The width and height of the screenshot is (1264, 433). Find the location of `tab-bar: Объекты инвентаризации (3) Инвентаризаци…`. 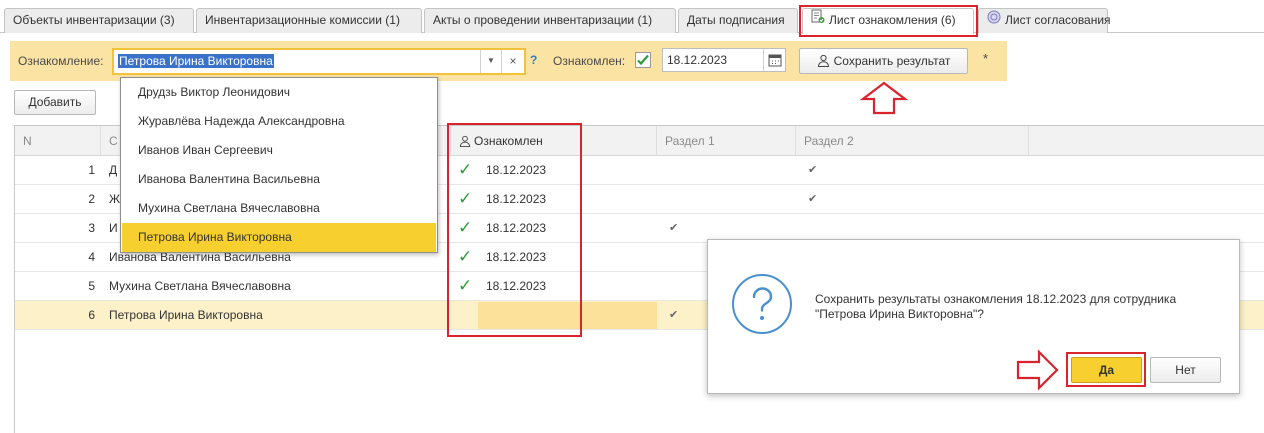

tab-bar: Объекты инвентаризации (3) Инвентаризаци… is located at coordinates (632, 17).